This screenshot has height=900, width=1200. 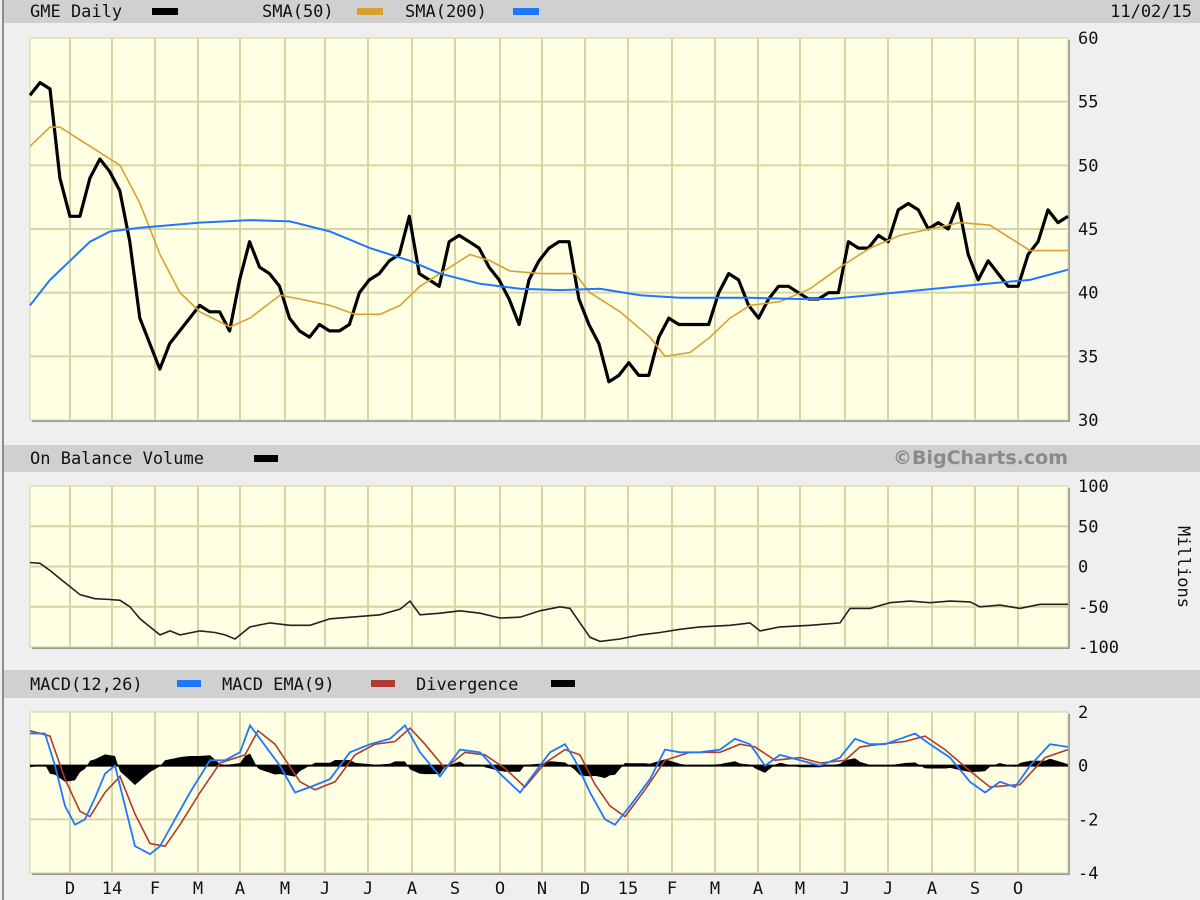 What do you see at coordinates (117, 459) in the screenshot?
I see `obv-title: On Balance Volume` at bounding box center [117, 459].